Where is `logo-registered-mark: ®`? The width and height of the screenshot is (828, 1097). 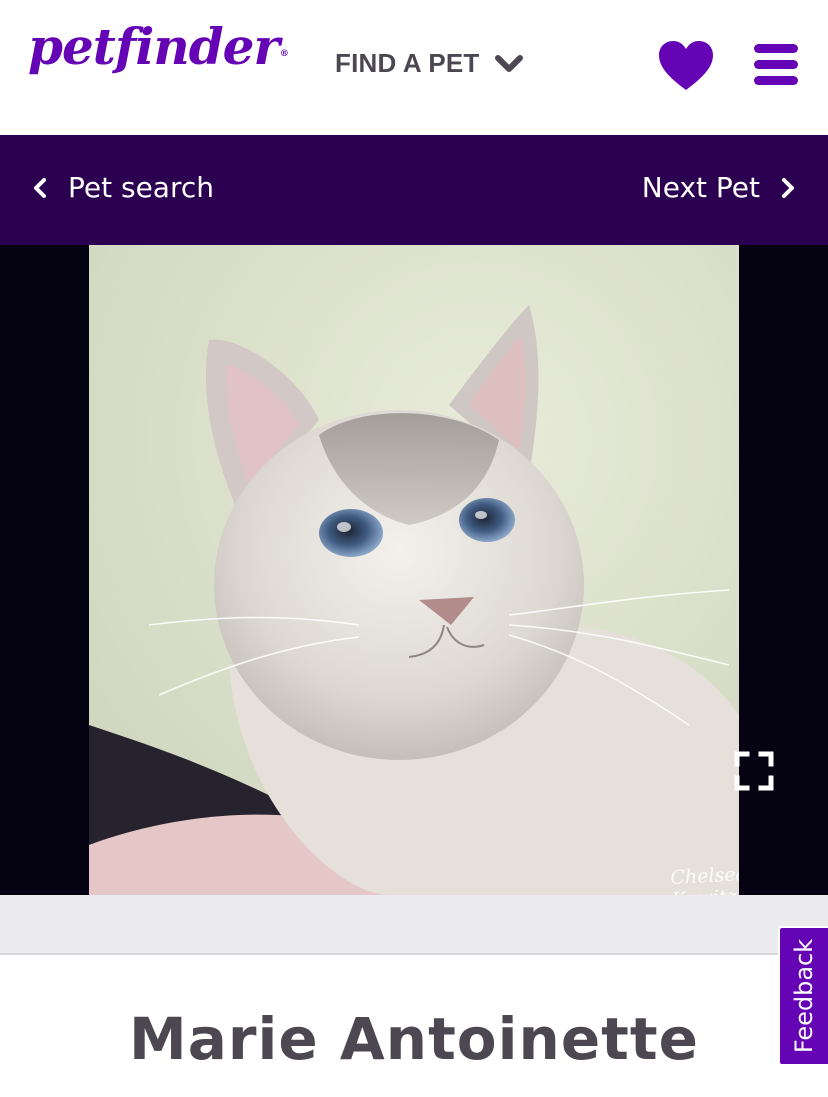 logo-registered-mark: ® is located at coordinates (284, 54).